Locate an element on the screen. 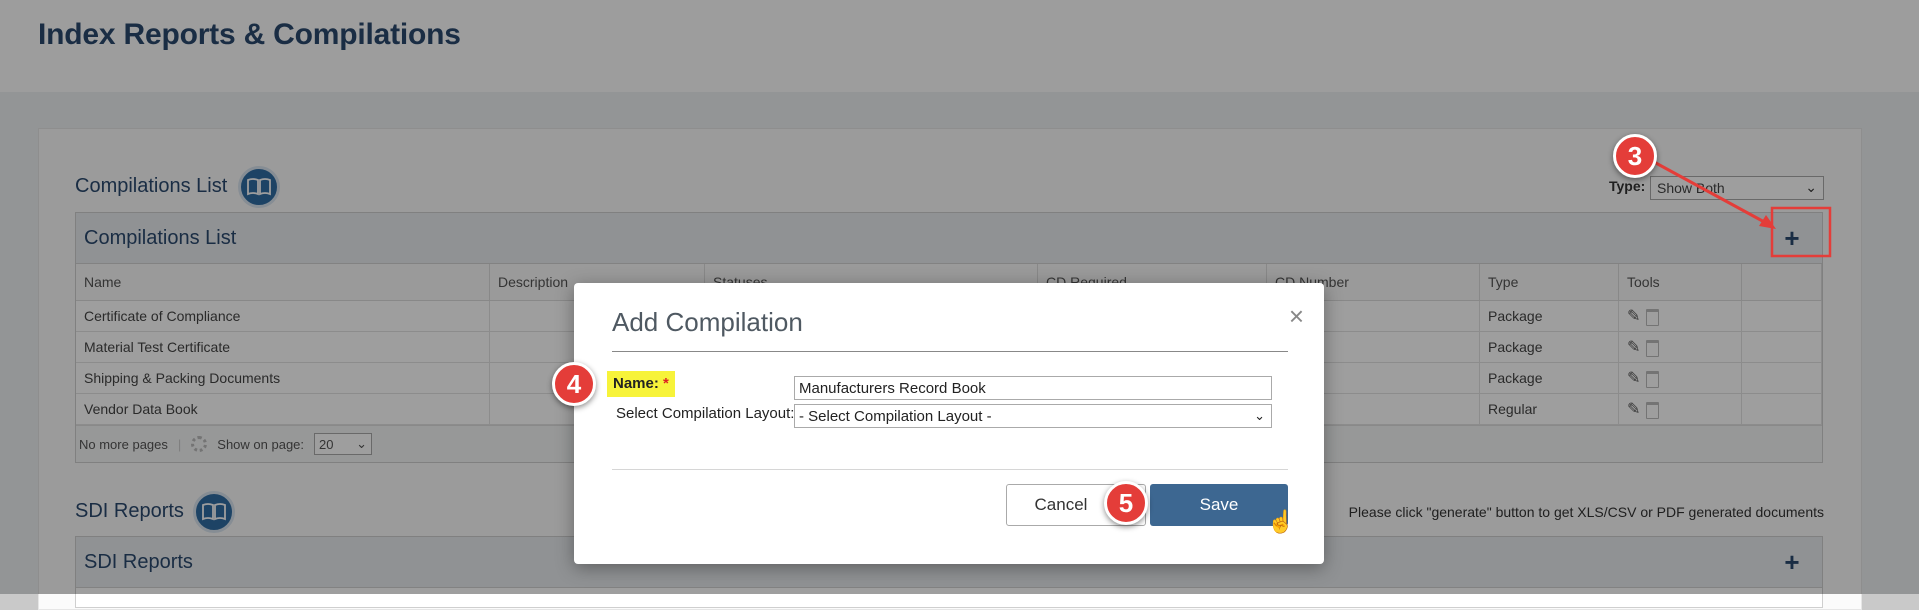  step-5-badge: 5 is located at coordinates (1126, 503).